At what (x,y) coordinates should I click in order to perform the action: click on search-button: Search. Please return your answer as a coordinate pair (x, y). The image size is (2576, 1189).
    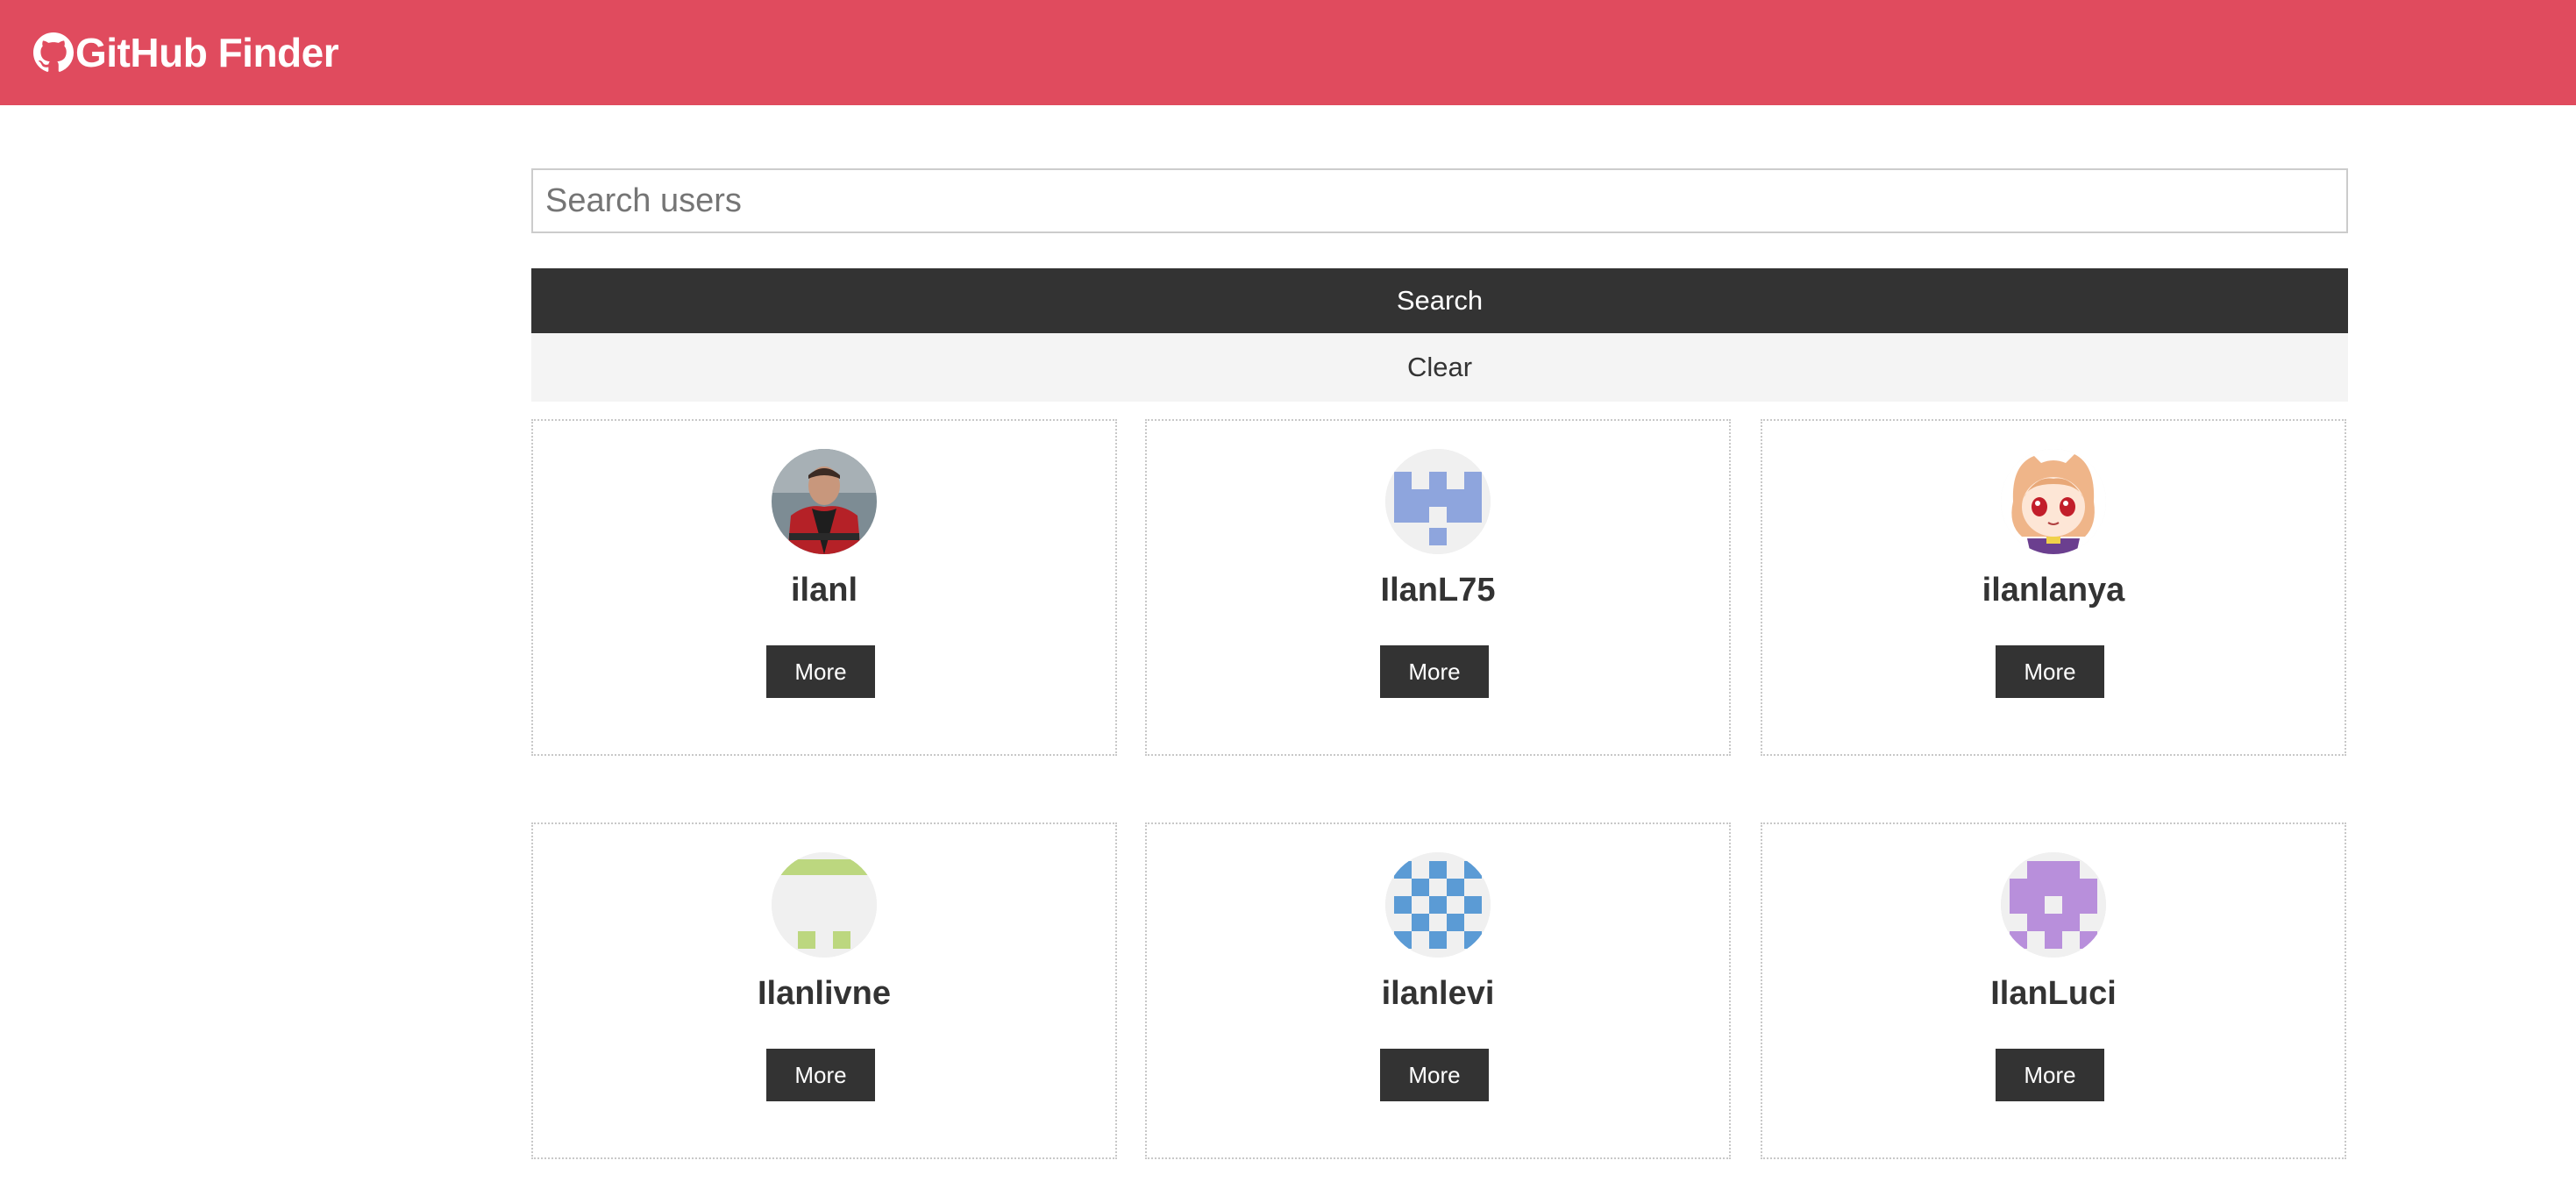
    Looking at the image, I should click on (1439, 300).